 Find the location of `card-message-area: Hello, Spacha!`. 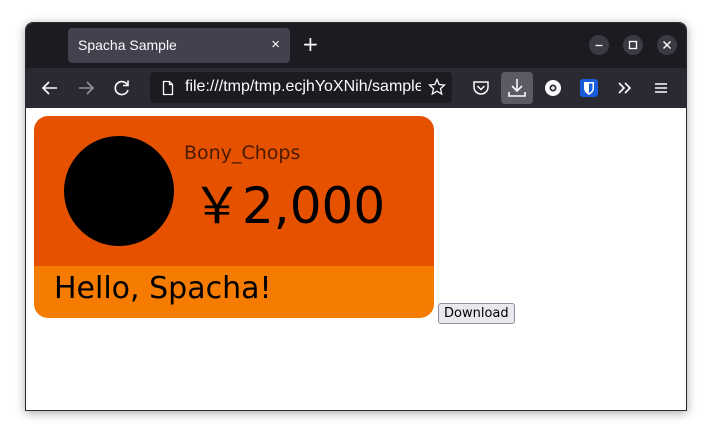

card-message-area: Hello, Spacha! is located at coordinates (234, 292).